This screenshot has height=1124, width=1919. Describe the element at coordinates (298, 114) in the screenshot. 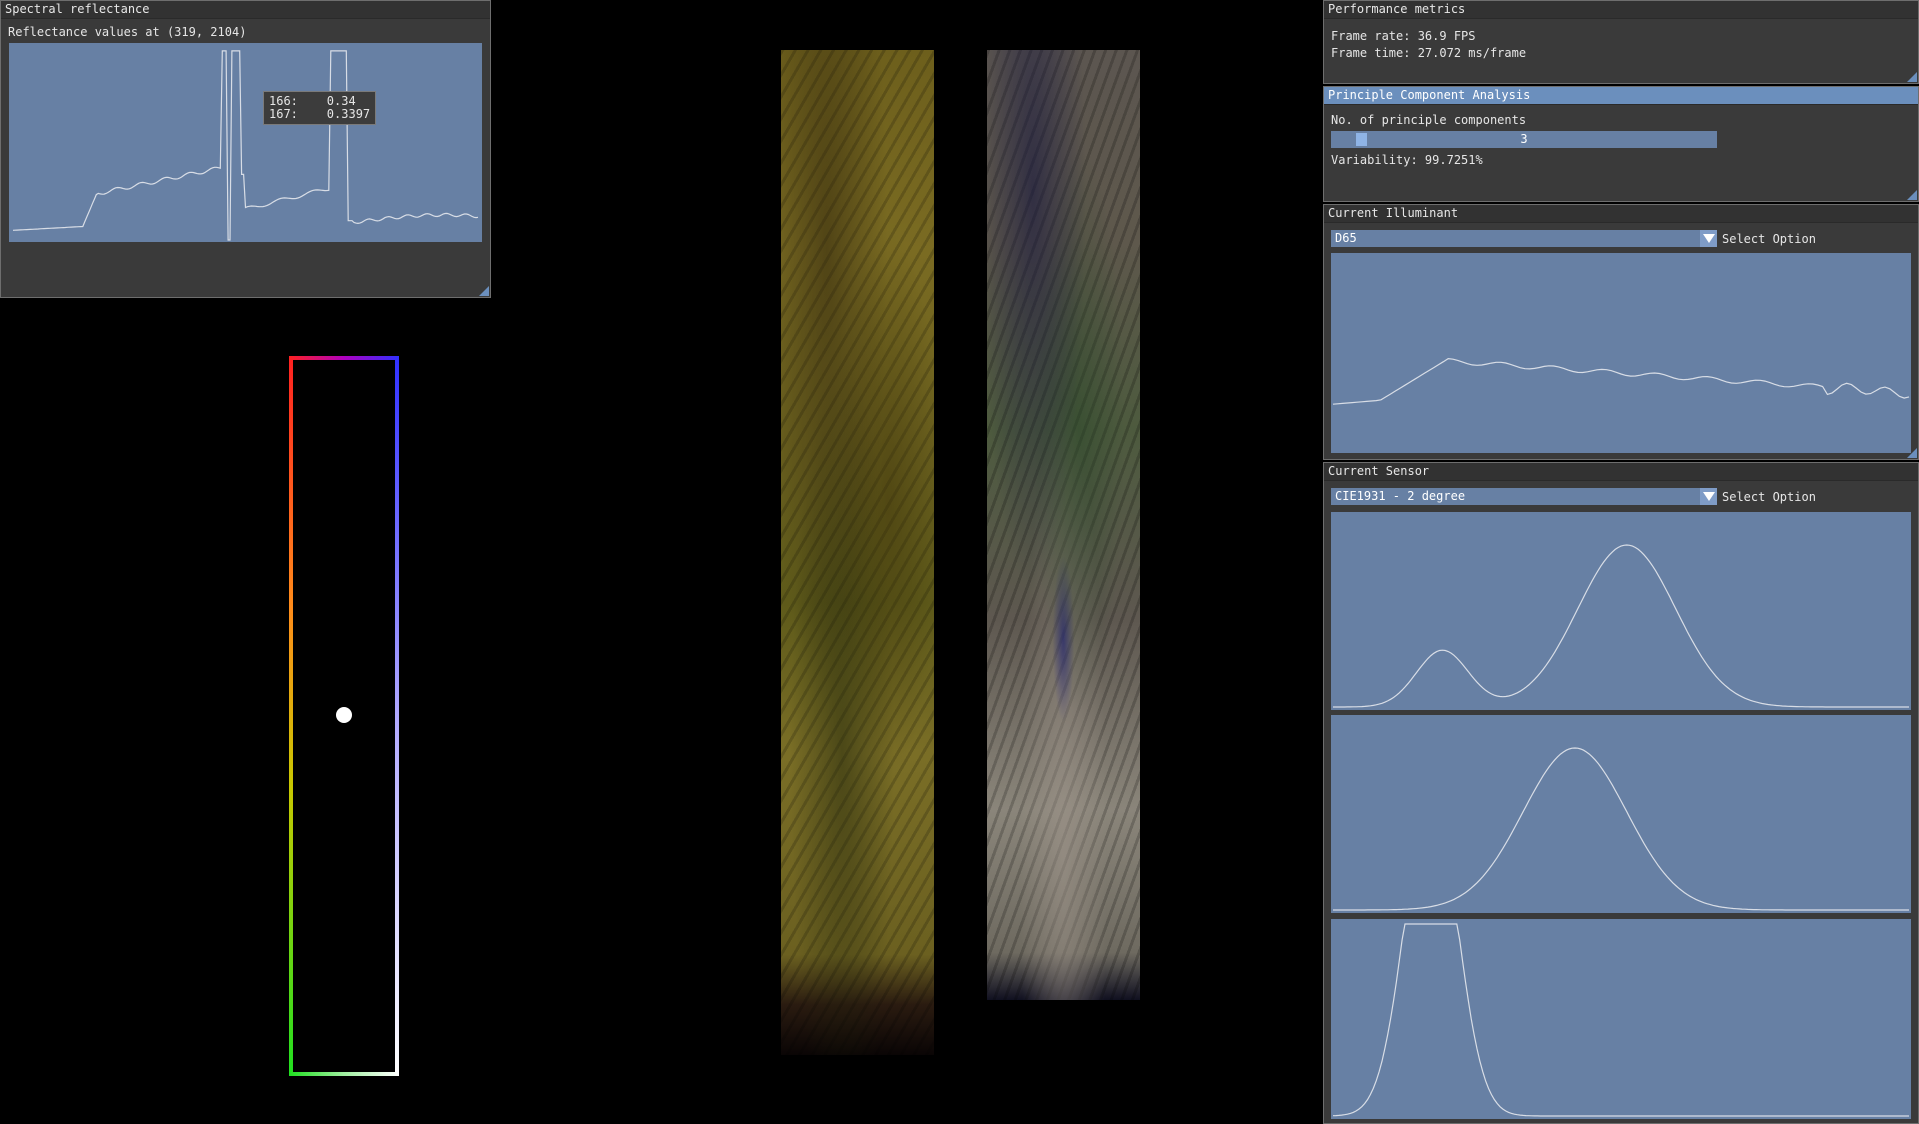

I see `tooltip-index: 167:` at that location.